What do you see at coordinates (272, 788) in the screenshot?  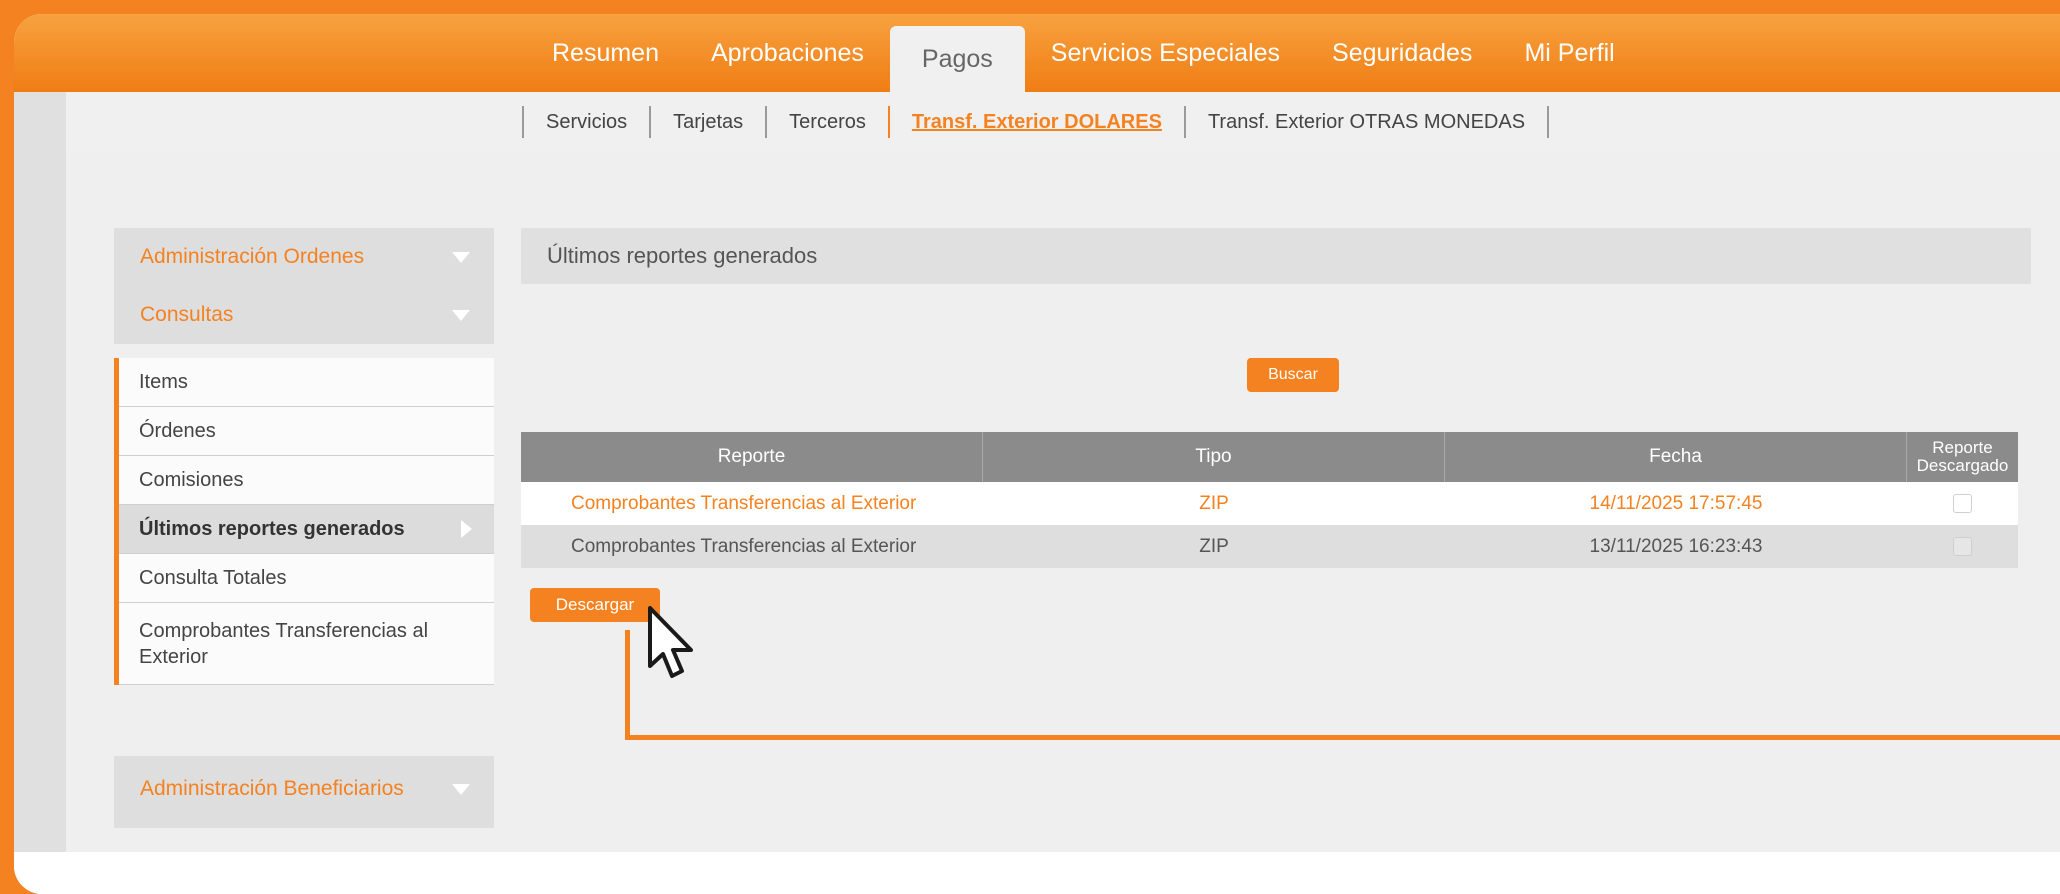 I see `sidebar-section-label: Administración Beneficiarios` at bounding box center [272, 788].